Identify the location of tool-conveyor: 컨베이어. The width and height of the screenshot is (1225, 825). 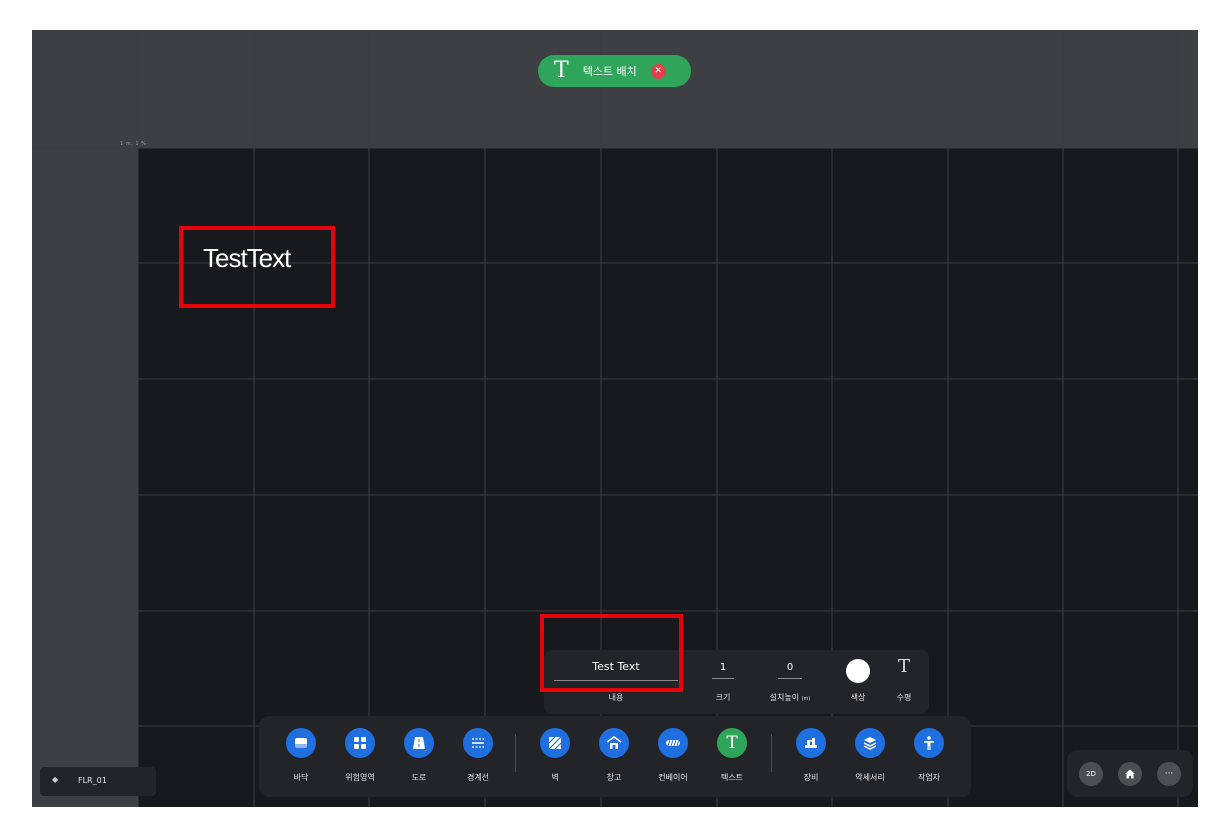
(673, 758).